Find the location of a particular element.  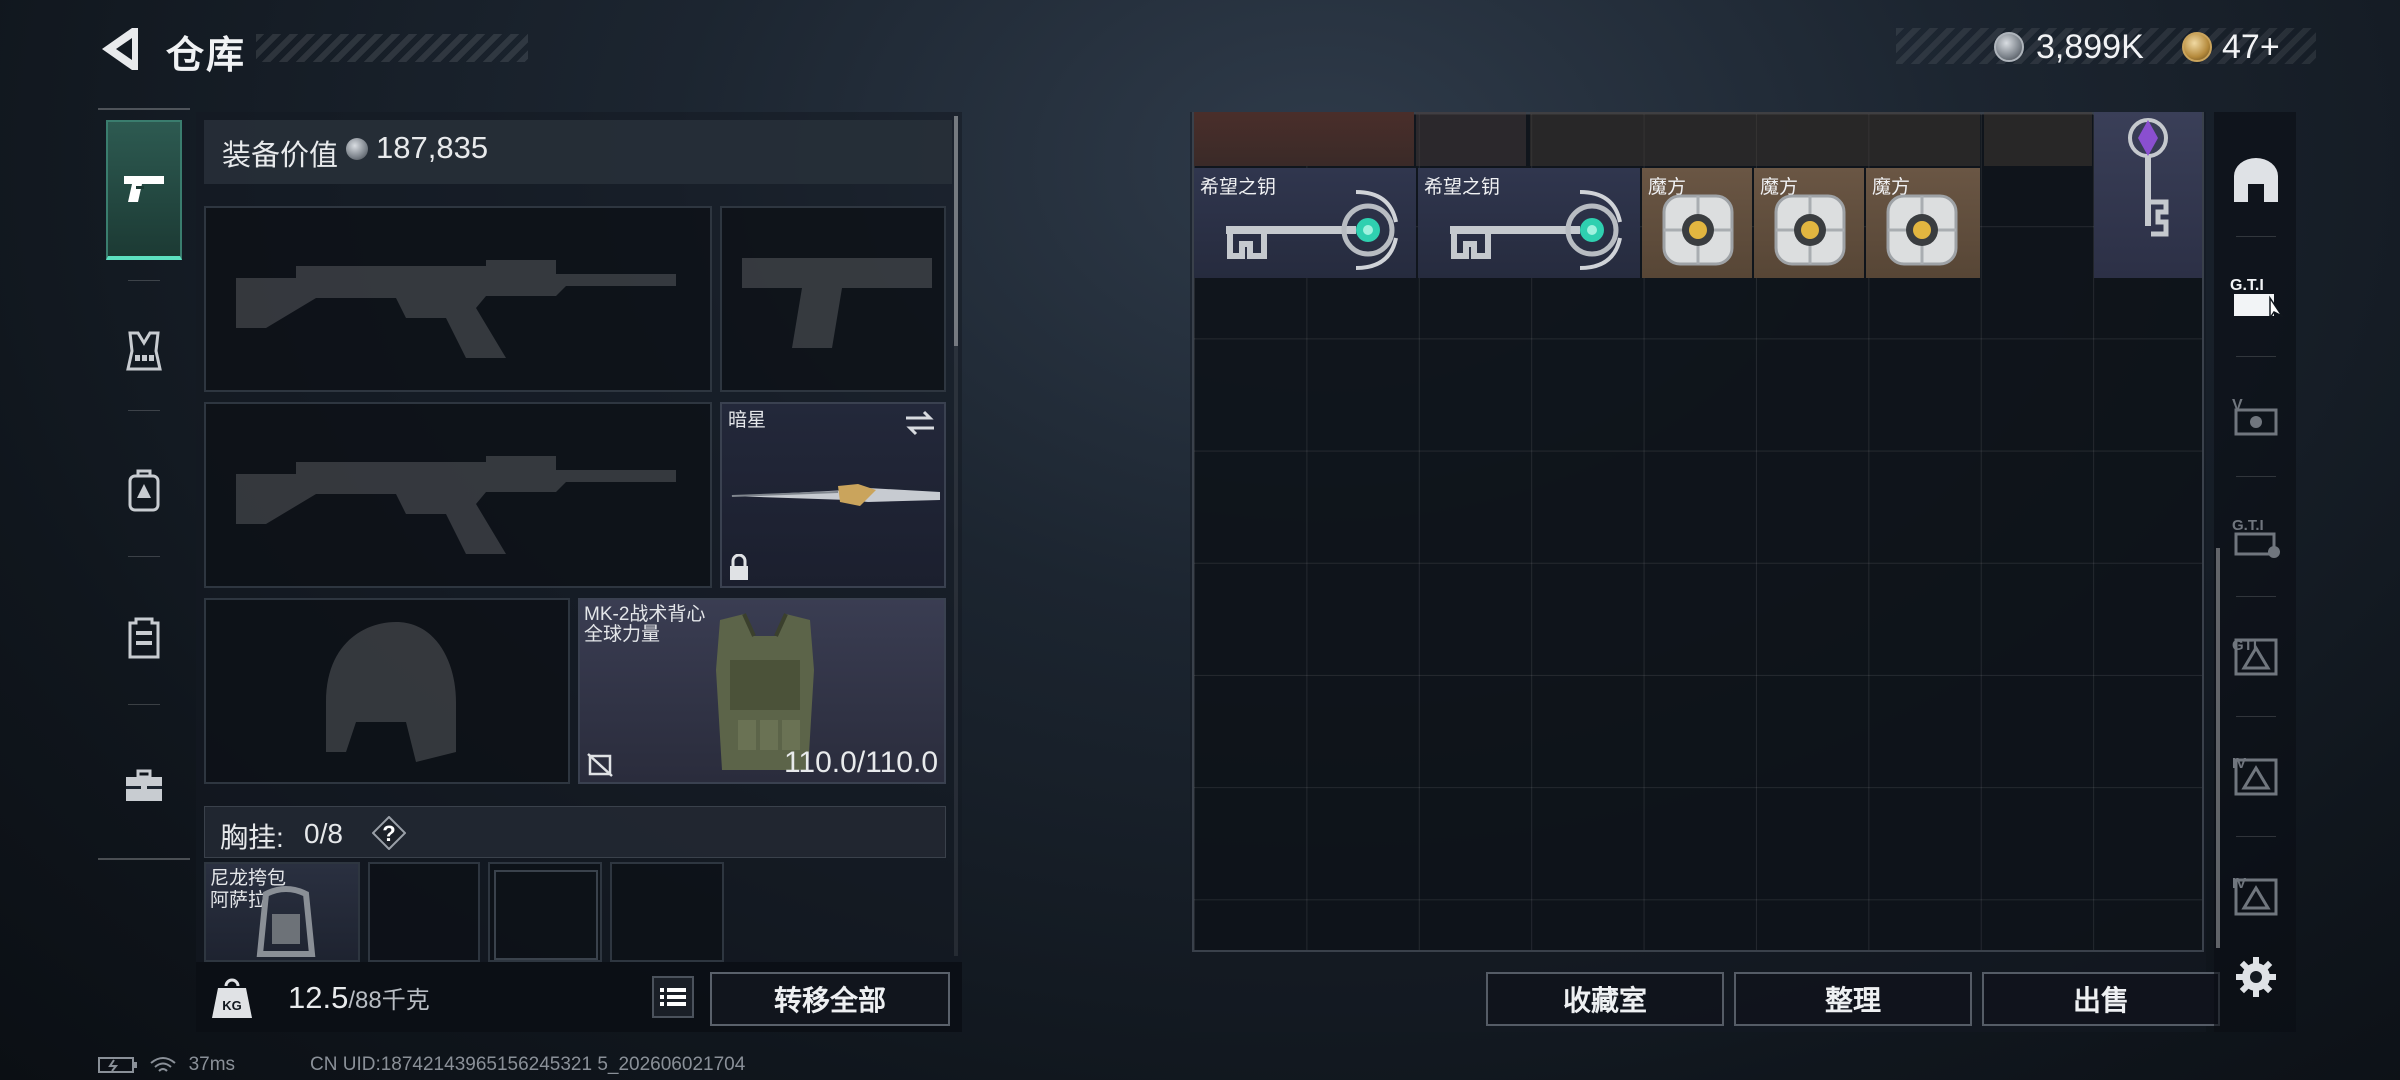

melee-slot: 暗星 is located at coordinates (833, 495).